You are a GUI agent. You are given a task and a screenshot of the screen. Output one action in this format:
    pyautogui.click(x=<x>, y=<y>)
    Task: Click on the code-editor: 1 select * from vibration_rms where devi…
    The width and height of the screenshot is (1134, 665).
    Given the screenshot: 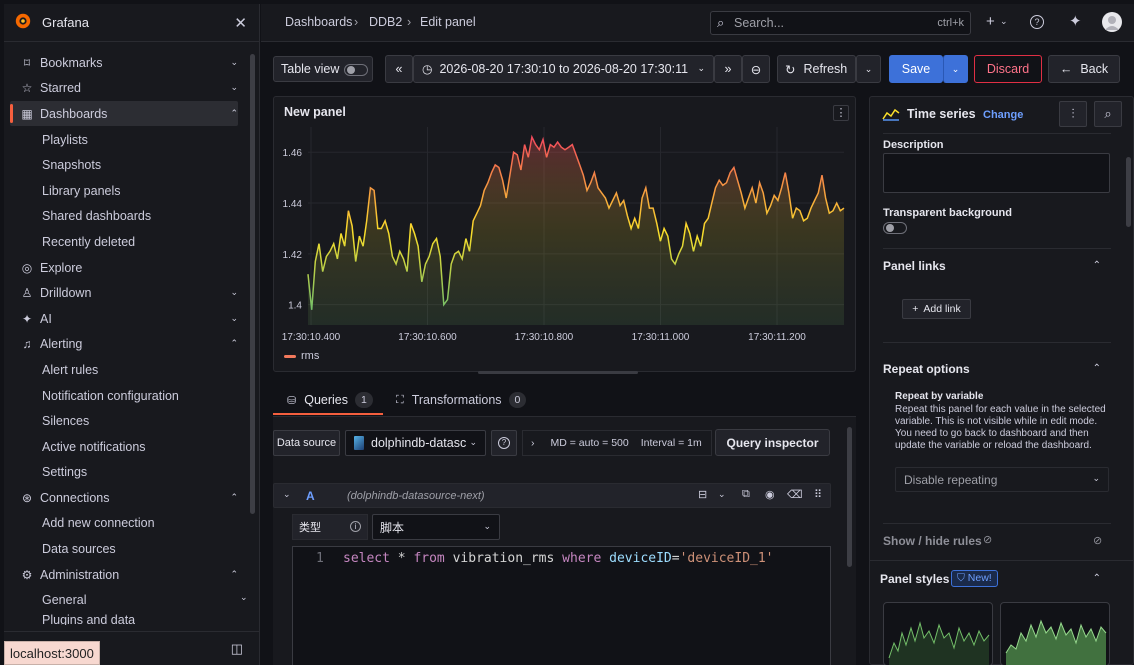 What is the action you would take?
    pyautogui.click(x=561, y=605)
    